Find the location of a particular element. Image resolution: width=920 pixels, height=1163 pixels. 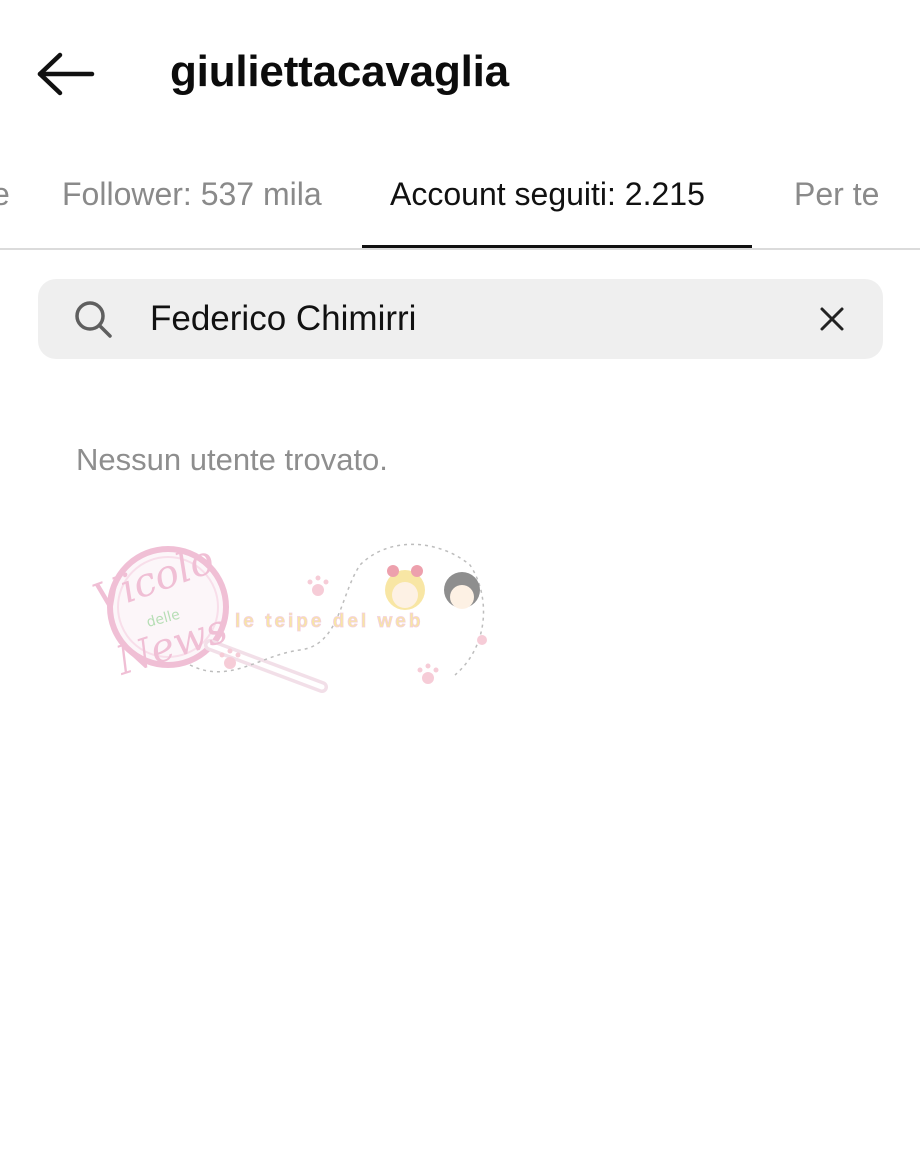

profile-username: giuliettacavaglia is located at coordinates (339, 71).